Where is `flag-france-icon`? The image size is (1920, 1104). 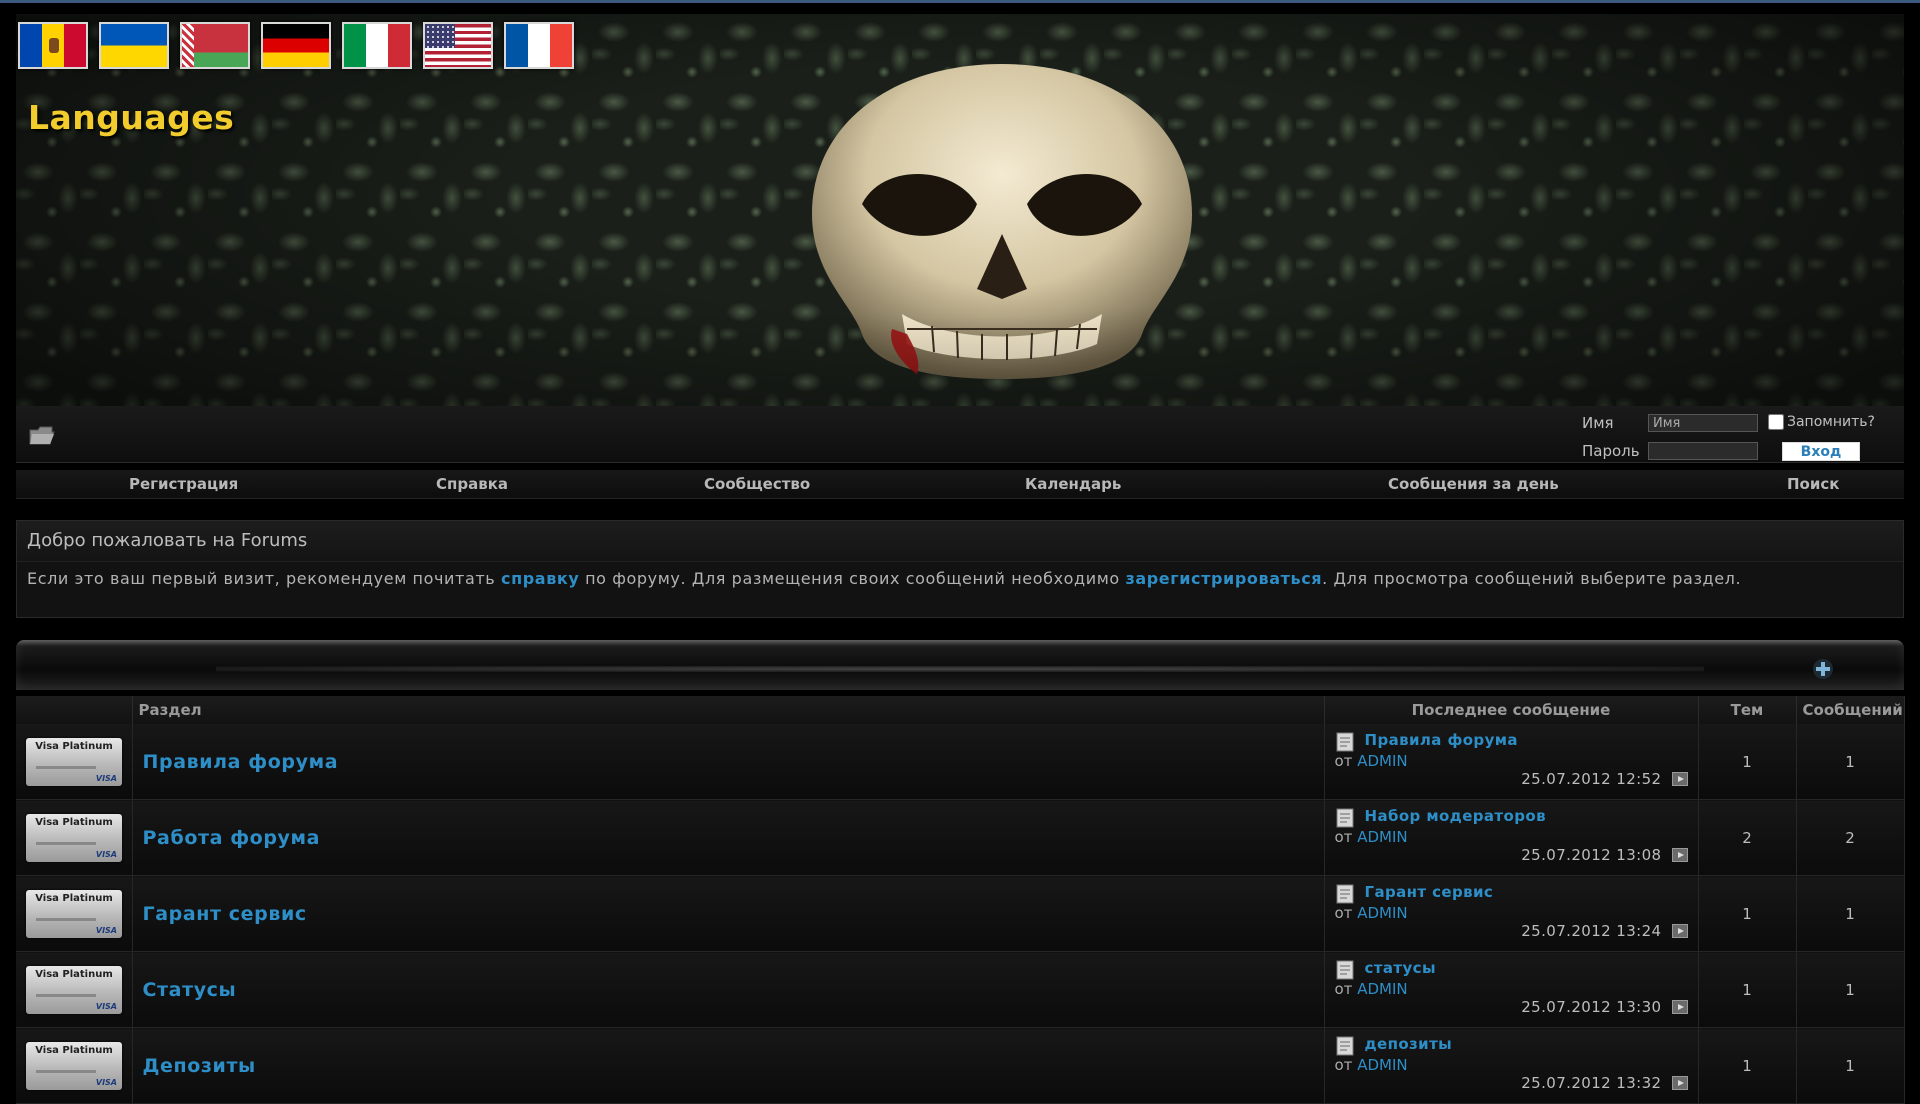
flag-france-icon is located at coordinates (539, 45).